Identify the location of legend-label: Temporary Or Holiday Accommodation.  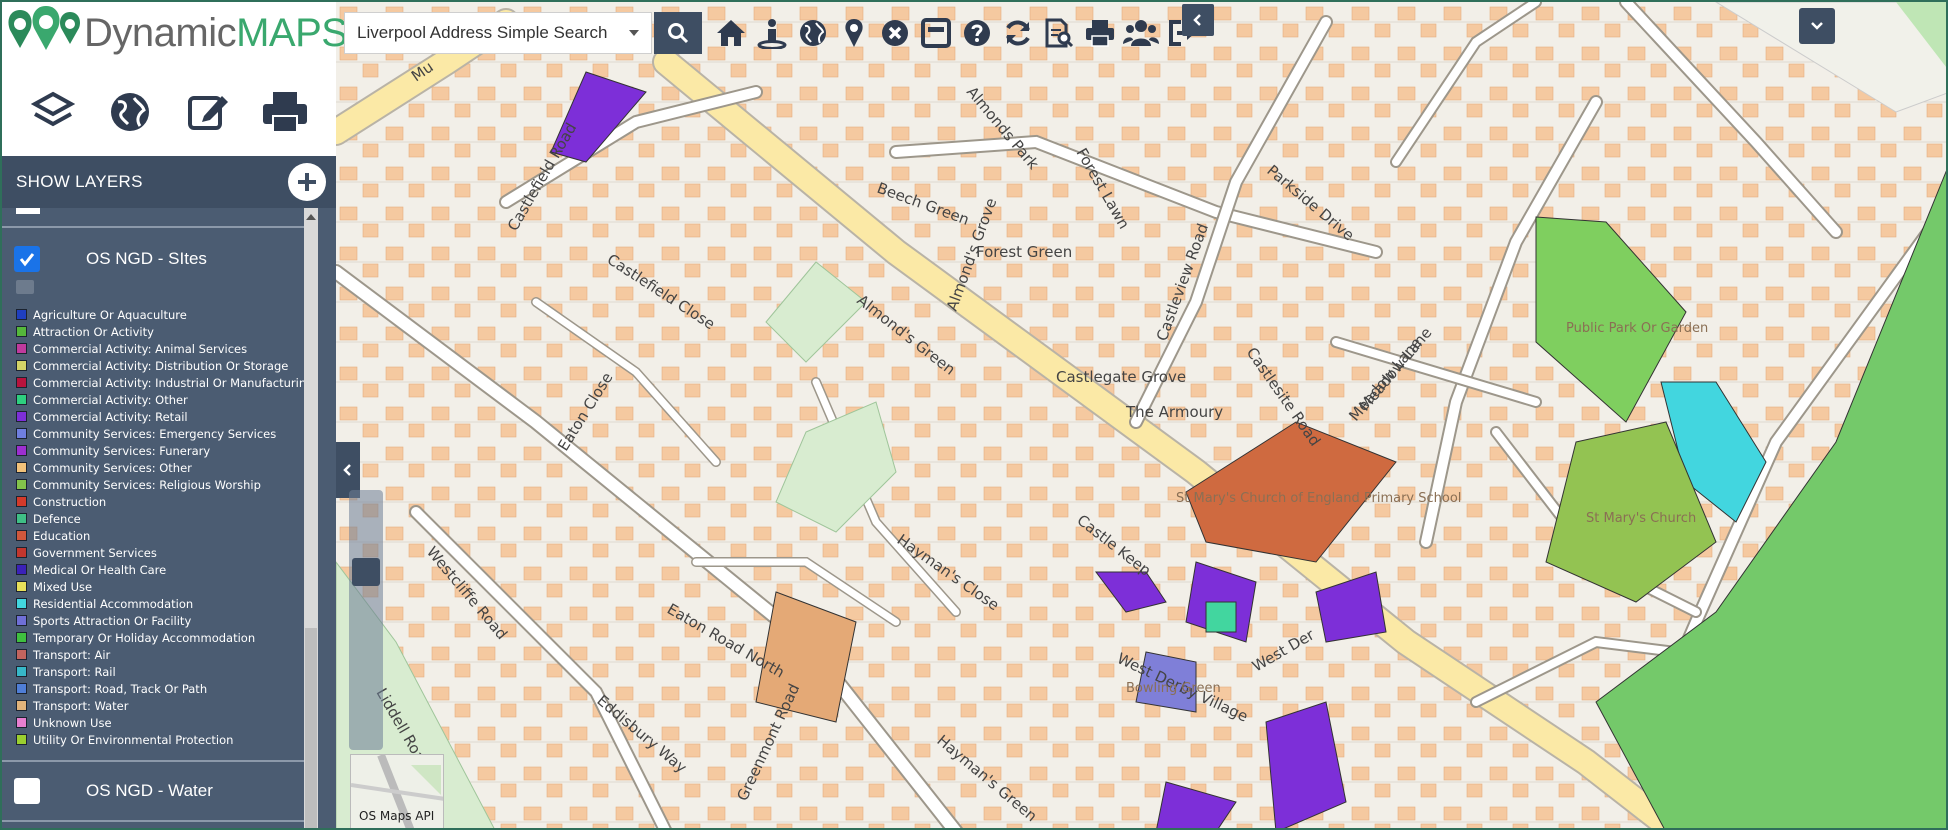
(144, 637).